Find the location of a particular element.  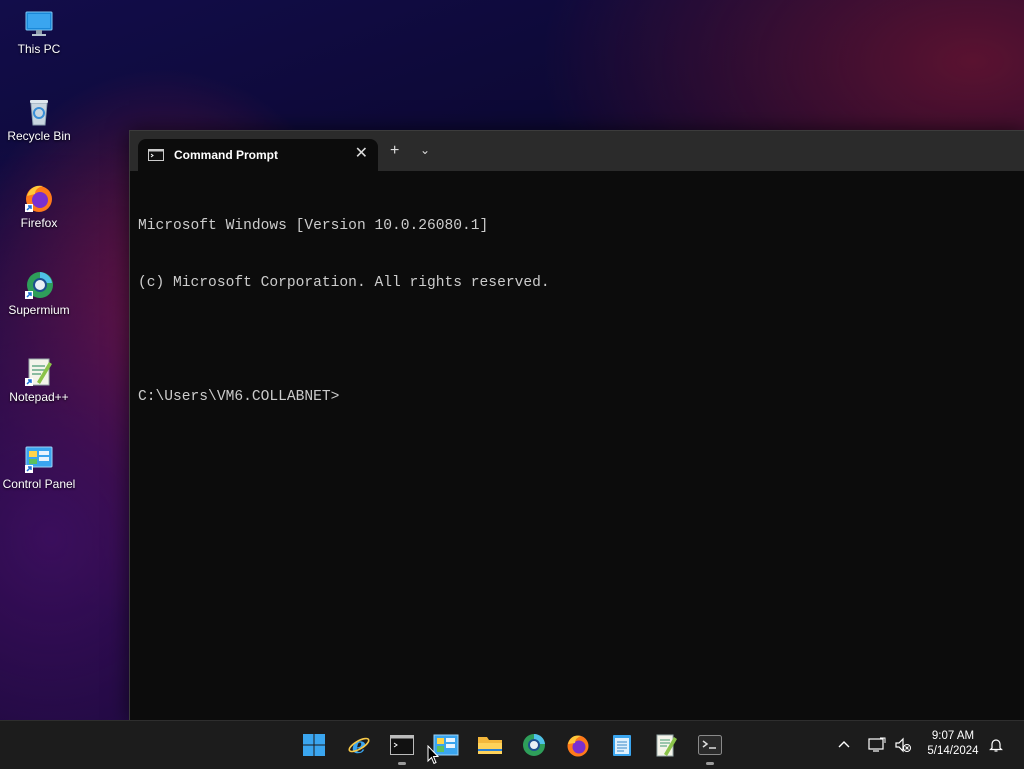

clock-date: 5/14/2024 is located at coordinates (953, 751).